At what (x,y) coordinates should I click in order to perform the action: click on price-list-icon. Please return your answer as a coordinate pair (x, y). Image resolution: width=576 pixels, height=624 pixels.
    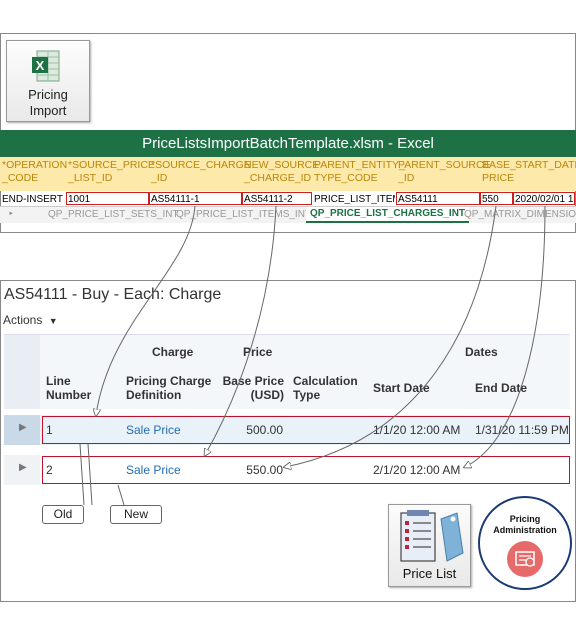
    Looking at the image, I should click on (432, 536).